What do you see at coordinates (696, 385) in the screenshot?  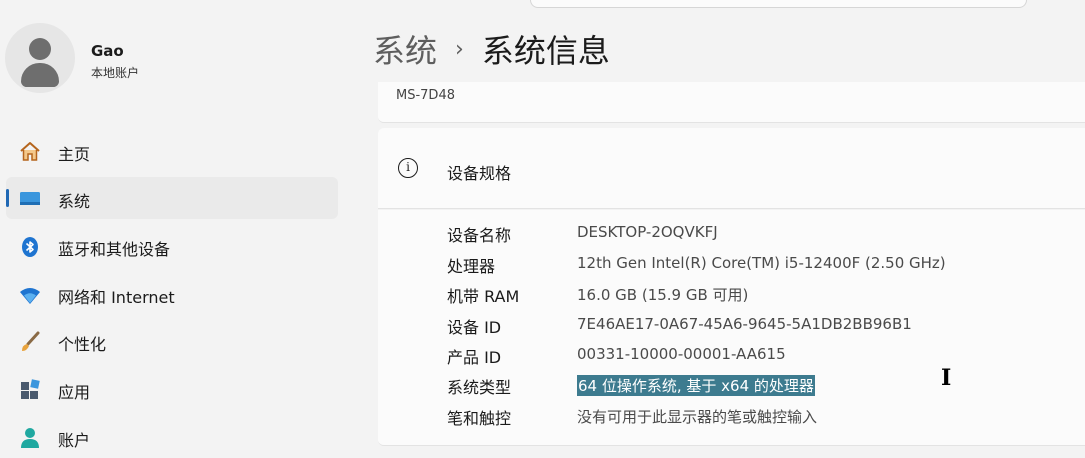 I see `spec-value-selected: 64 位操作系统, 基于 x64 的处理器` at bounding box center [696, 385].